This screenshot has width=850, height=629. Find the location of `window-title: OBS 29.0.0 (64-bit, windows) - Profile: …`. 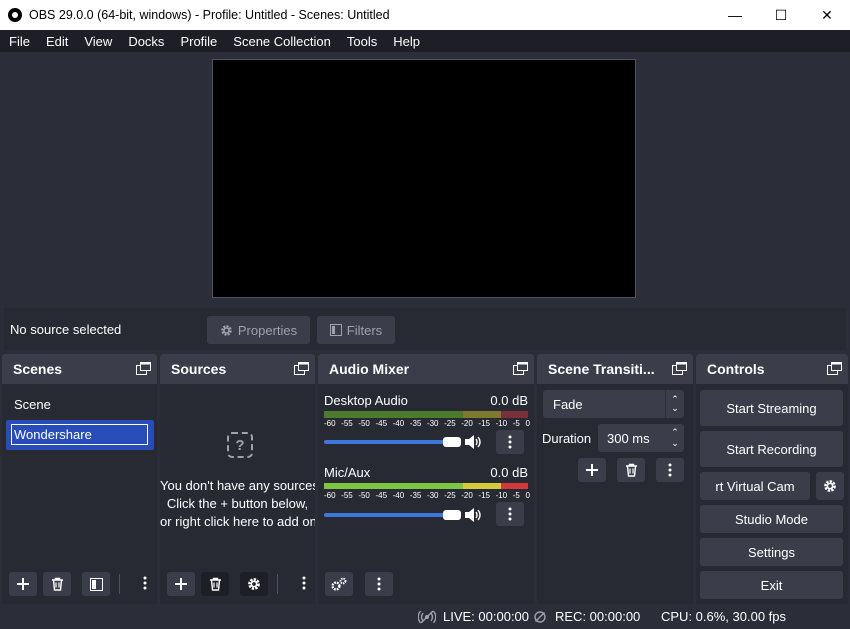

window-title: OBS 29.0.0 (64-bit, windows) - Profile: … is located at coordinates (209, 15).